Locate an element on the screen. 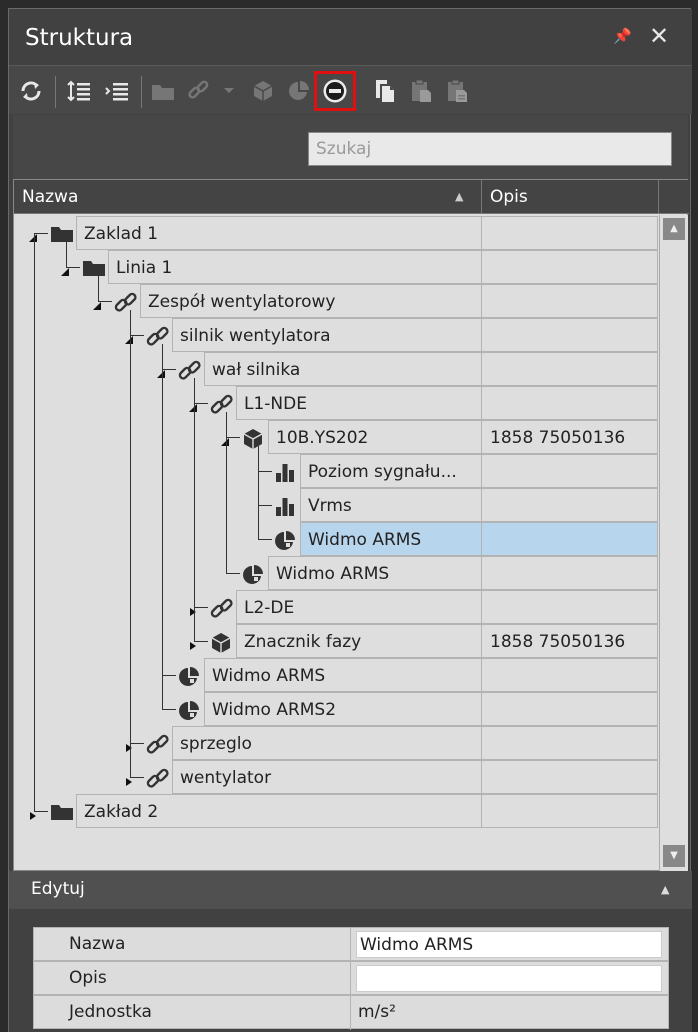  tree-row: Zakład 2 is located at coordinates (336, 811).